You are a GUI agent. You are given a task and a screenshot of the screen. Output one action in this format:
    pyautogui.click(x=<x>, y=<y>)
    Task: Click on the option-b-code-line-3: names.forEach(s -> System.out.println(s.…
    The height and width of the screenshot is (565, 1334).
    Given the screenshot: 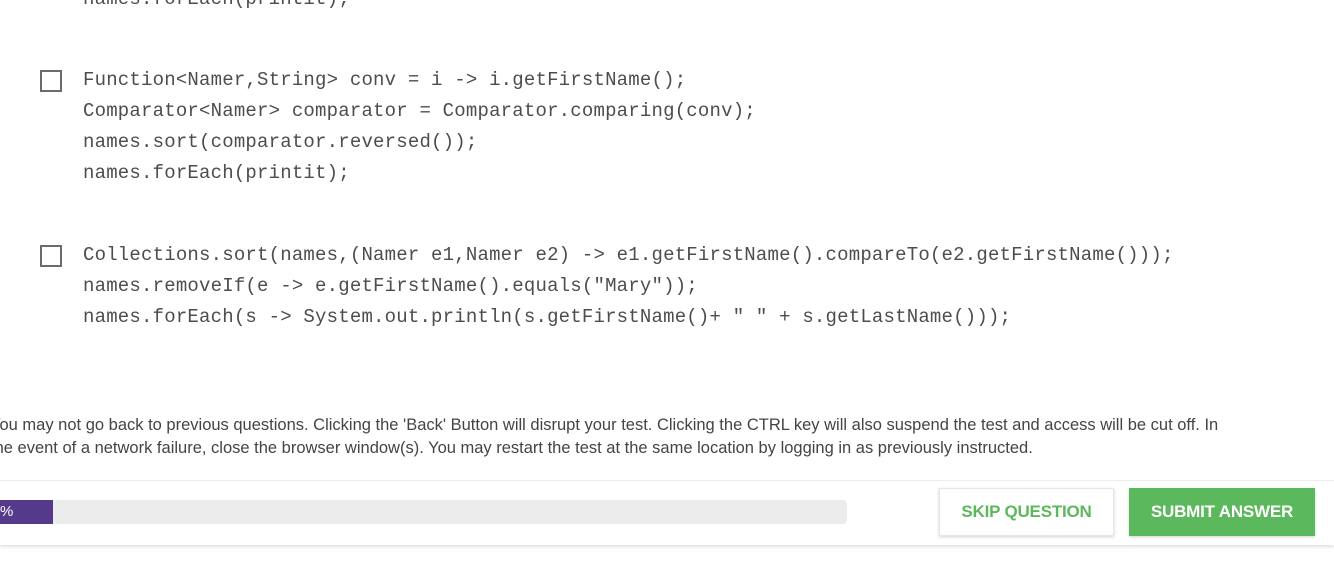 What is the action you would take?
    pyautogui.click(x=547, y=317)
    